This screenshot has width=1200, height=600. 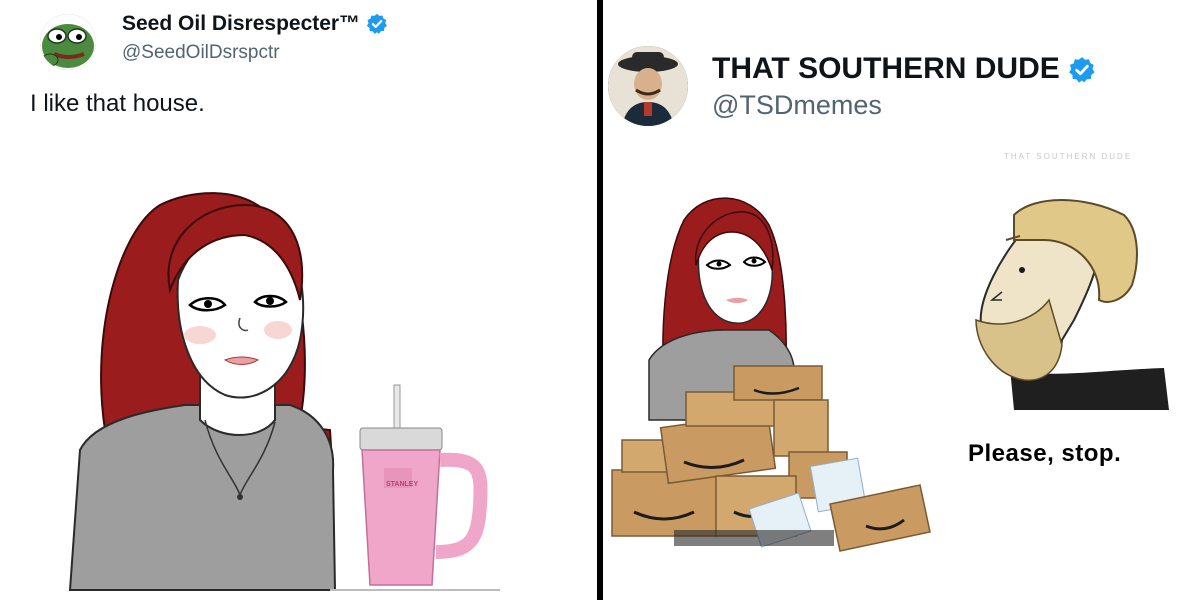 What do you see at coordinates (600, 300) in the screenshot?
I see `panel-divider` at bounding box center [600, 300].